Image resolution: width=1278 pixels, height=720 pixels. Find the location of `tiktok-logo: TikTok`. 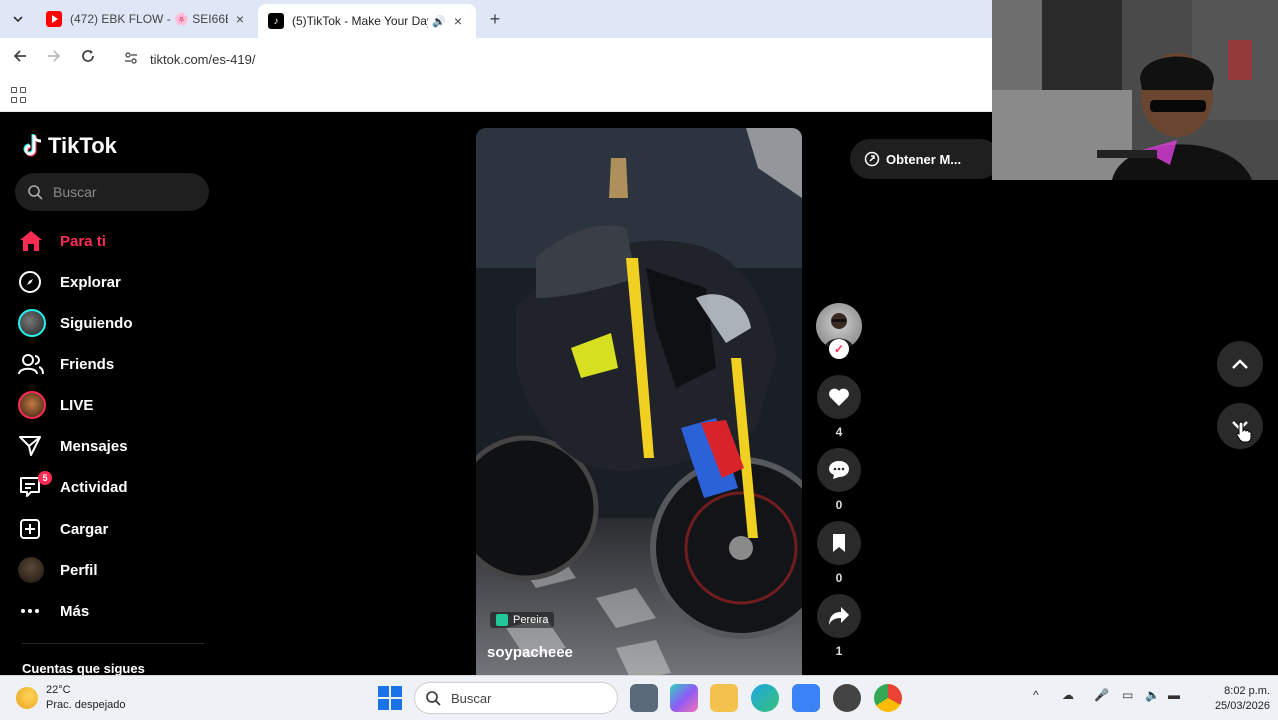

tiktok-logo: TikTok is located at coordinates (69, 146).